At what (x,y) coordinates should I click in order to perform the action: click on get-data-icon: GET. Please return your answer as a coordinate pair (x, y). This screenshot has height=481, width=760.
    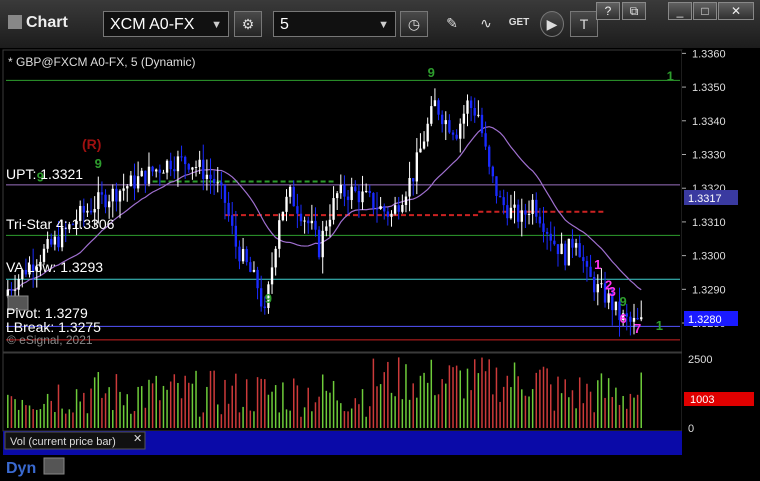
    Looking at the image, I should click on (519, 24).